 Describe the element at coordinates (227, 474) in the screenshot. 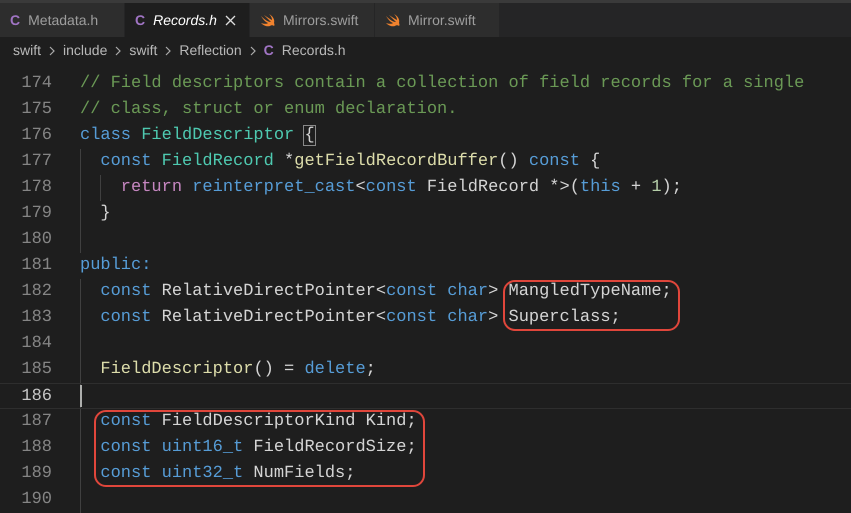

I see `code-line: const uint32_t NumFields;` at that location.